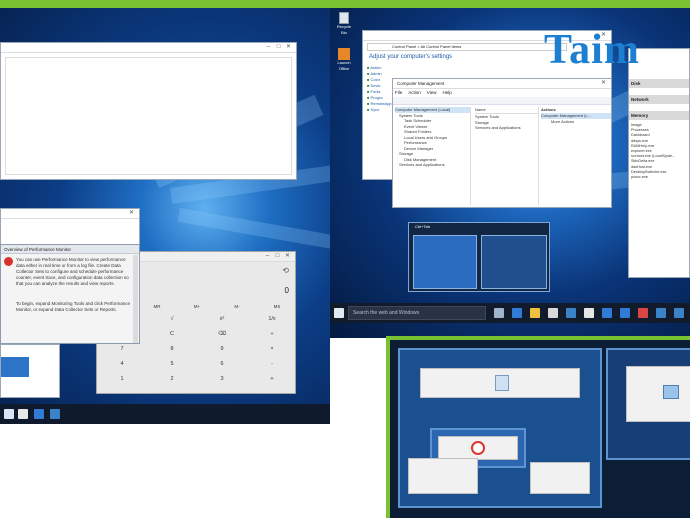 This screenshot has height=518, width=690. Describe the element at coordinates (272, 334) in the screenshot. I see `calc-key: ÷` at that location.